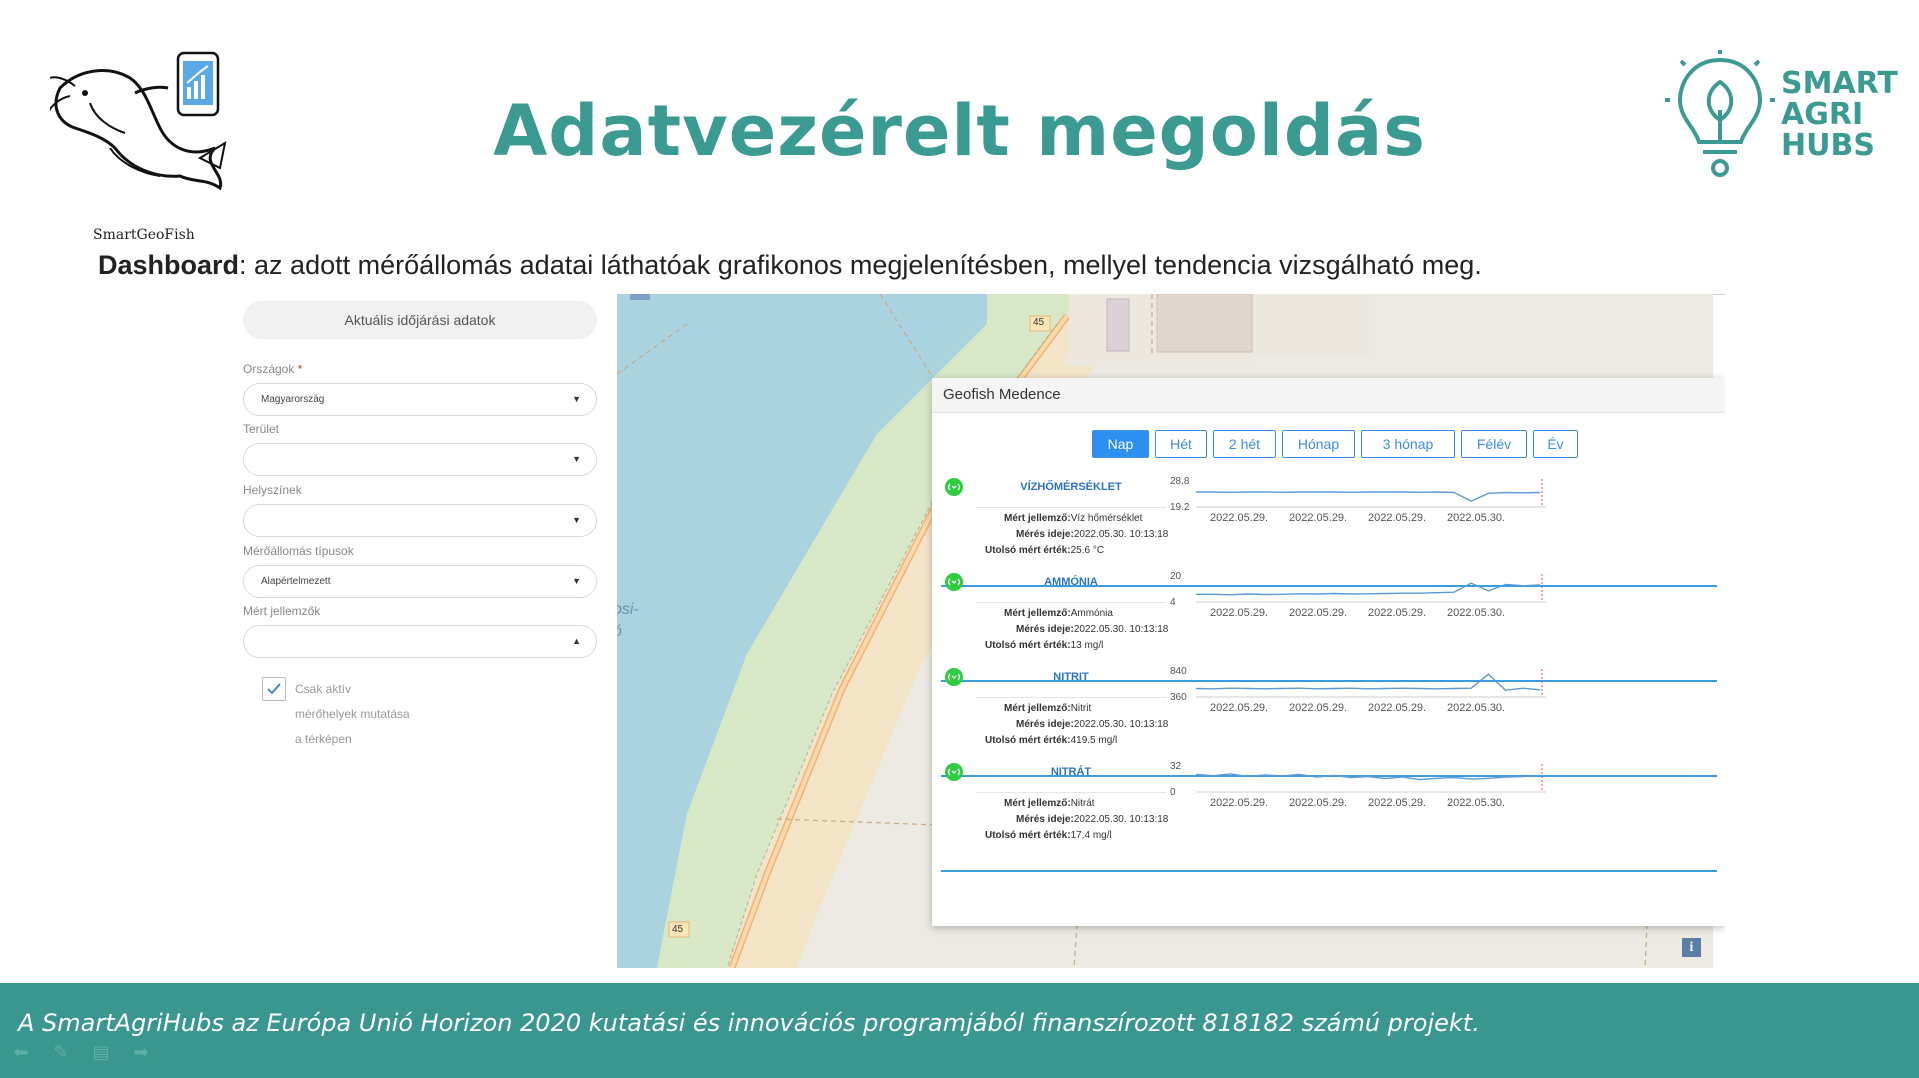 The image size is (1919, 1078). I want to click on metric-last-value: Utolsó mért érték:17.4 mg/l, so click(1048, 835).